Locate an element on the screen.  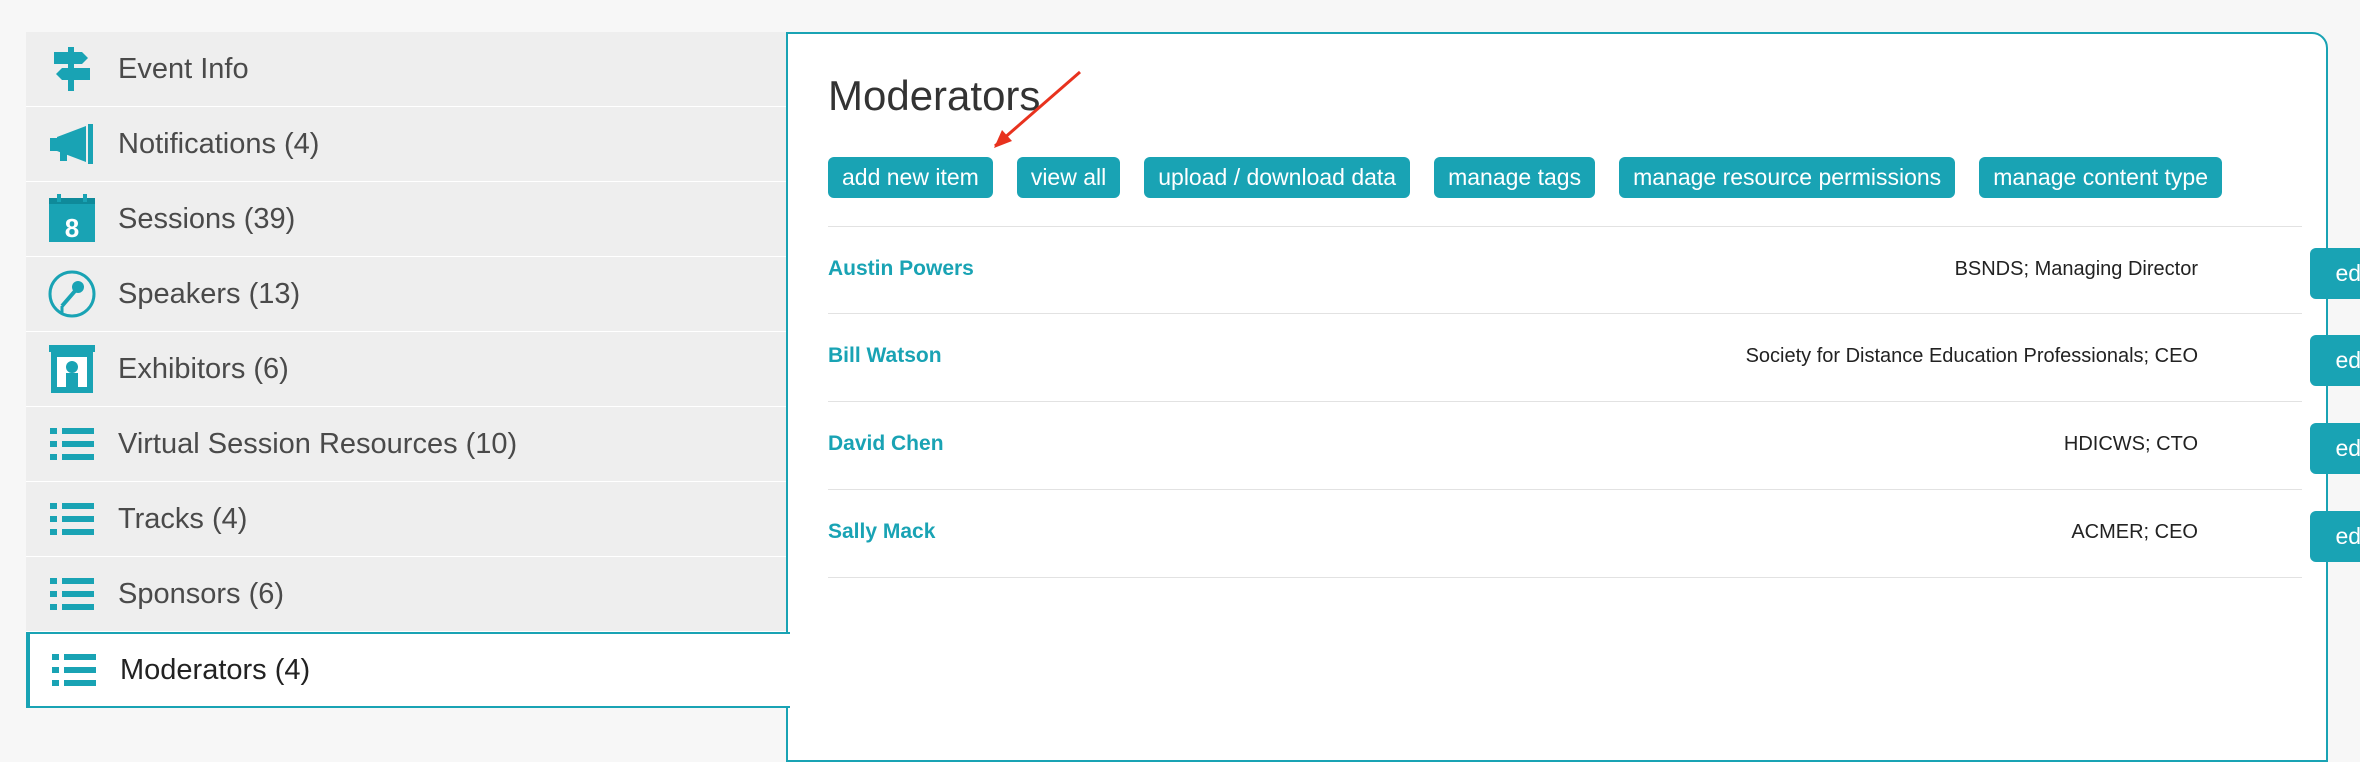
sidebar-item-label: Sponsors (6) is located at coordinates (201, 593).